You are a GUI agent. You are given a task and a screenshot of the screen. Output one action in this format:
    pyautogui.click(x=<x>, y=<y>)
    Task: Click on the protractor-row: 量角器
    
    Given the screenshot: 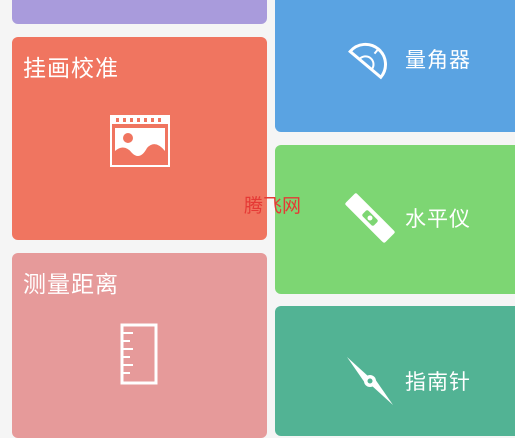 What is the action you would take?
    pyautogui.click(x=408, y=59)
    